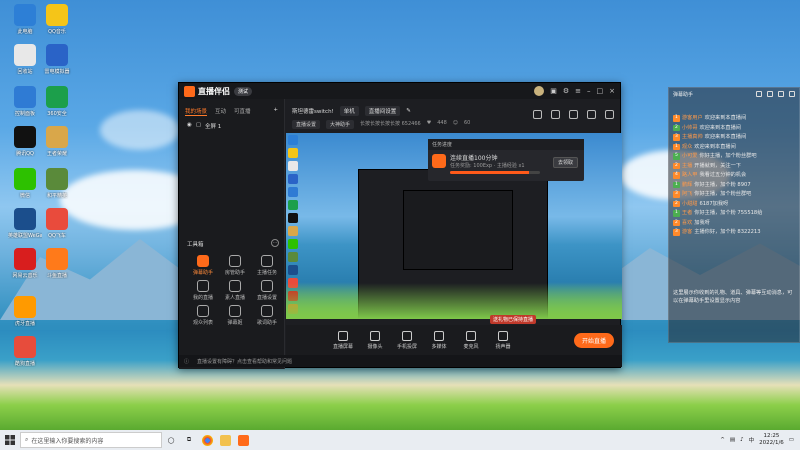 This screenshot has height=450, width=800. Describe the element at coordinates (539, 91) in the screenshot. I see `avatar` at that location.